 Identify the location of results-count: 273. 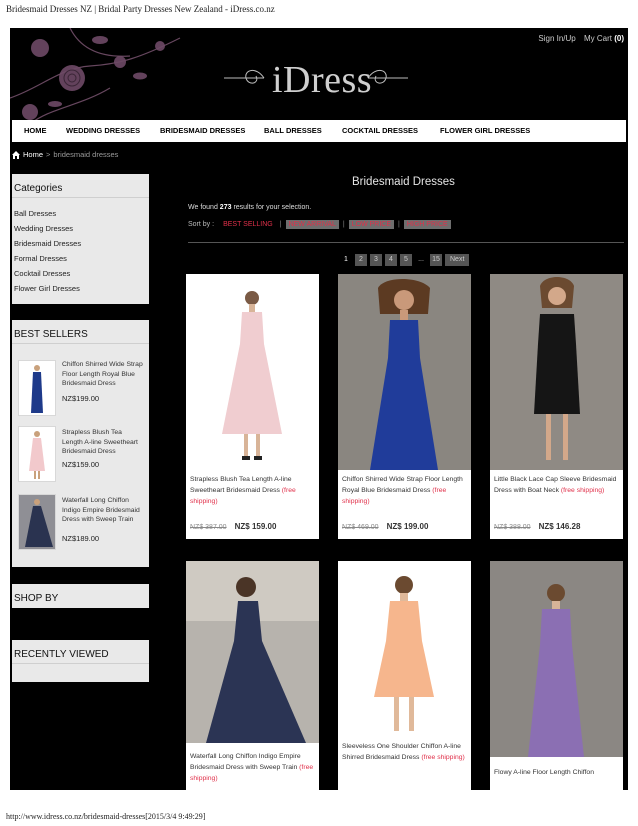
(225, 207).